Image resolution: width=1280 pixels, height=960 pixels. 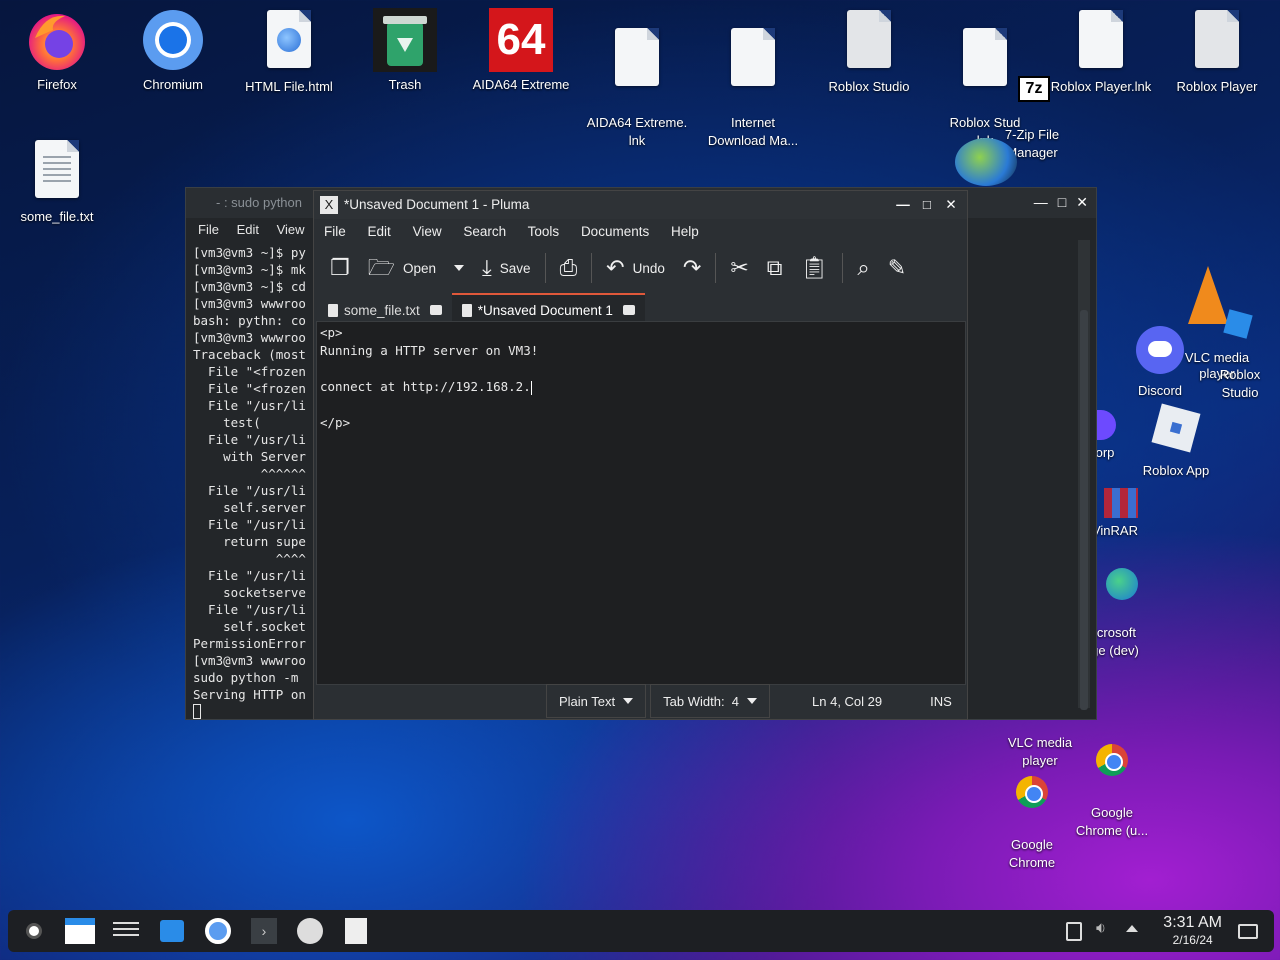 I want to click on taskbar-settings, so click(x=126, y=931).